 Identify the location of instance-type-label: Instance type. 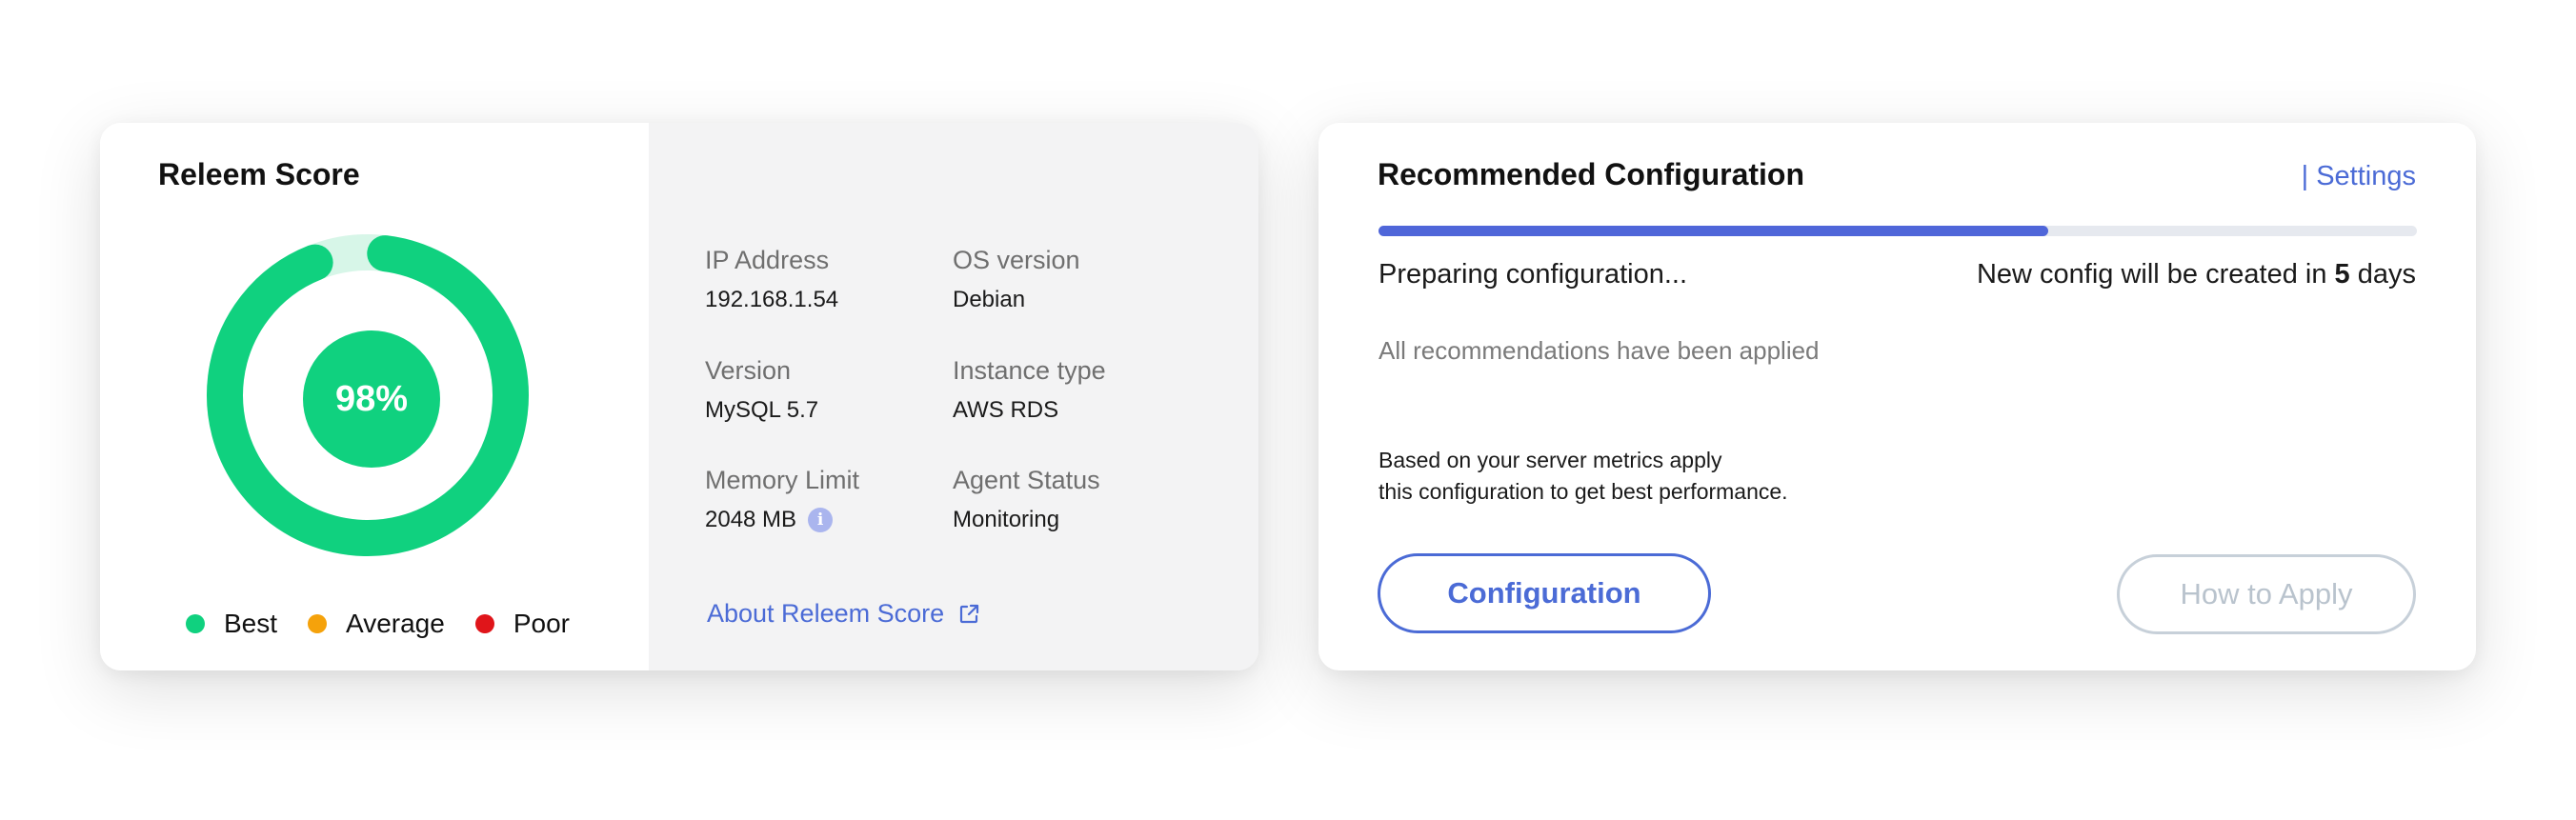
(1029, 370).